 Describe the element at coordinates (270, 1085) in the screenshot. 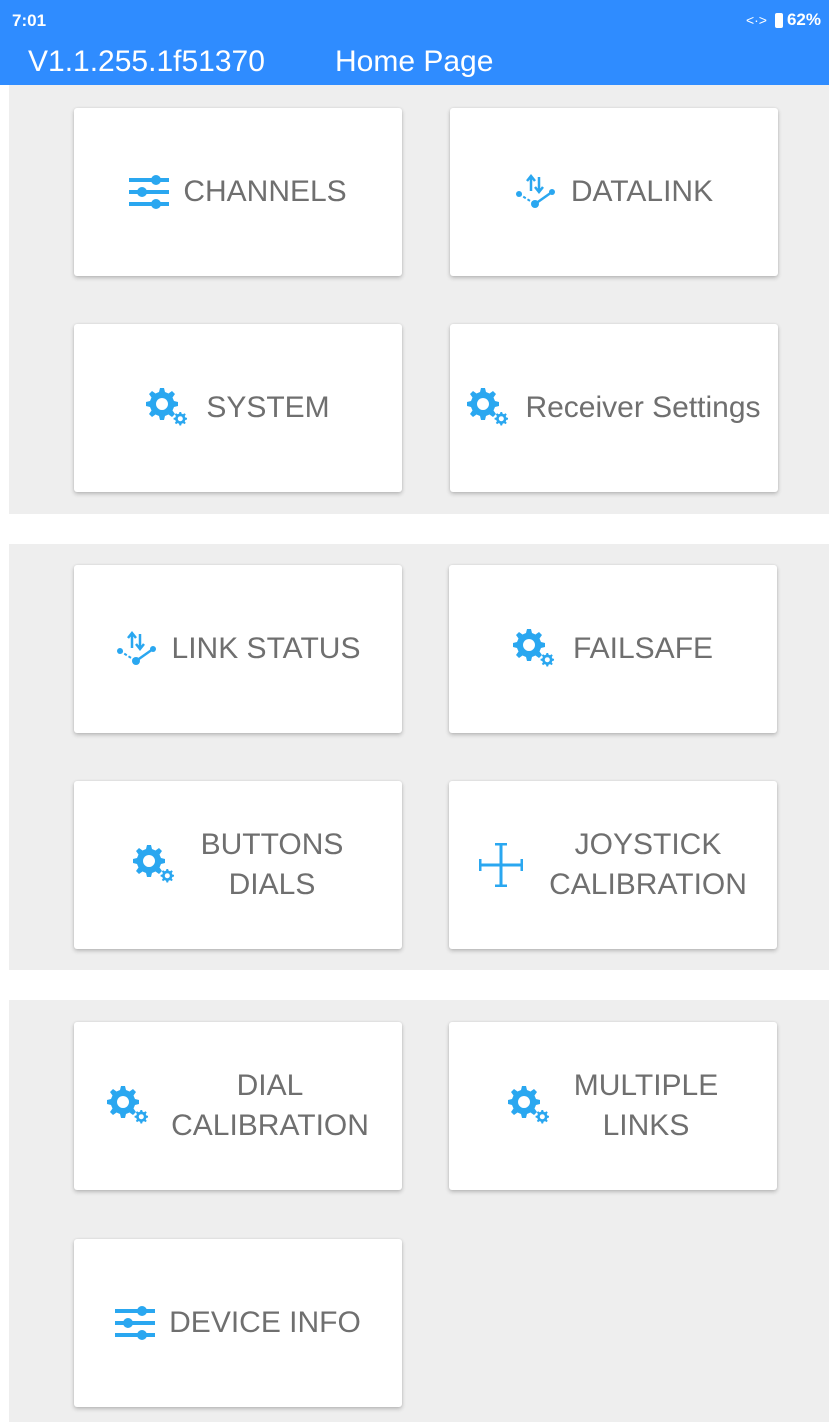

I see `tile-label-line-1: DIAL` at that location.